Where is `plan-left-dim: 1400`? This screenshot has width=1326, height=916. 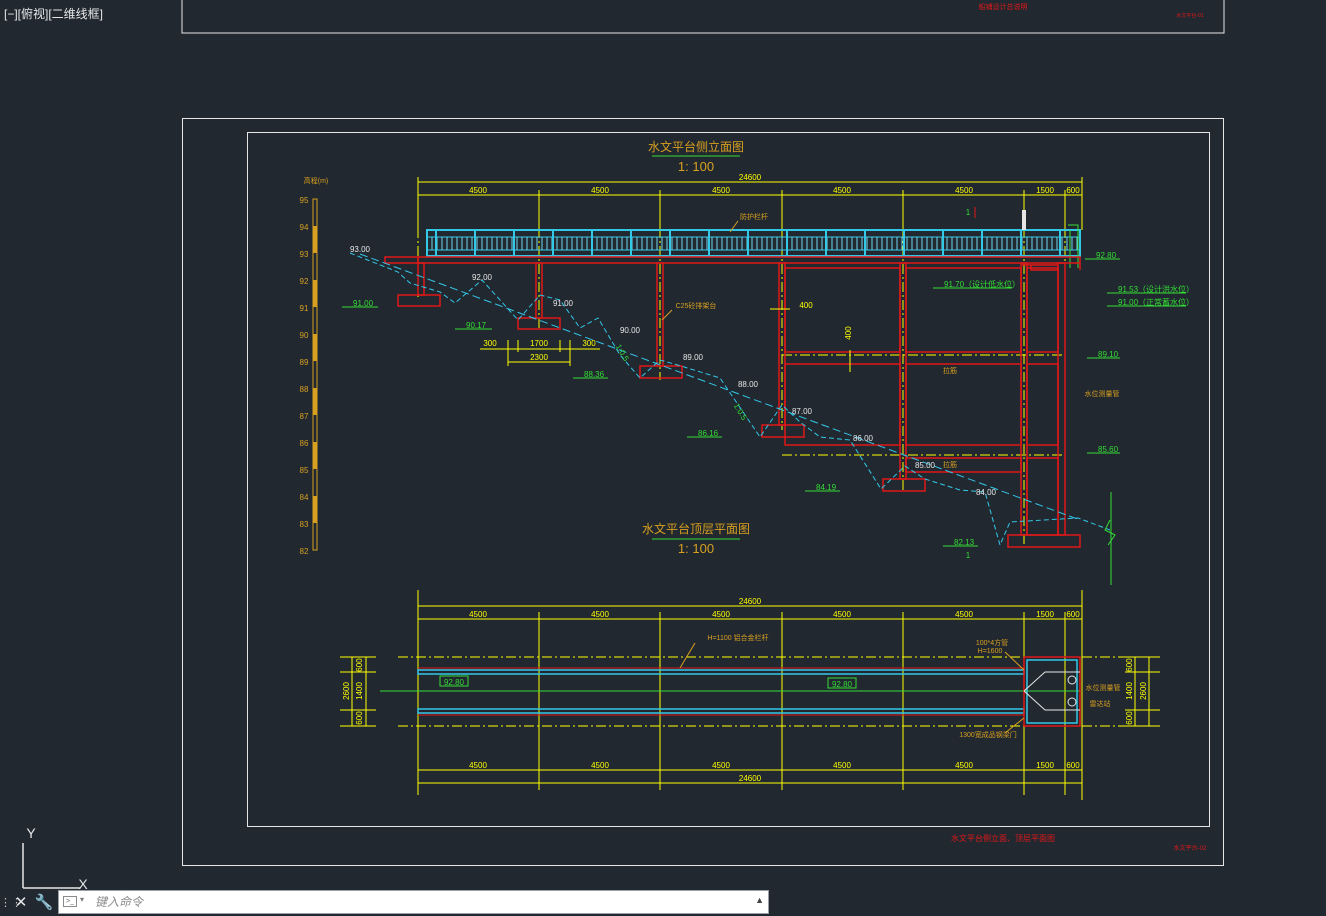
plan-left-dim: 1400 is located at coordinates (359, 691).